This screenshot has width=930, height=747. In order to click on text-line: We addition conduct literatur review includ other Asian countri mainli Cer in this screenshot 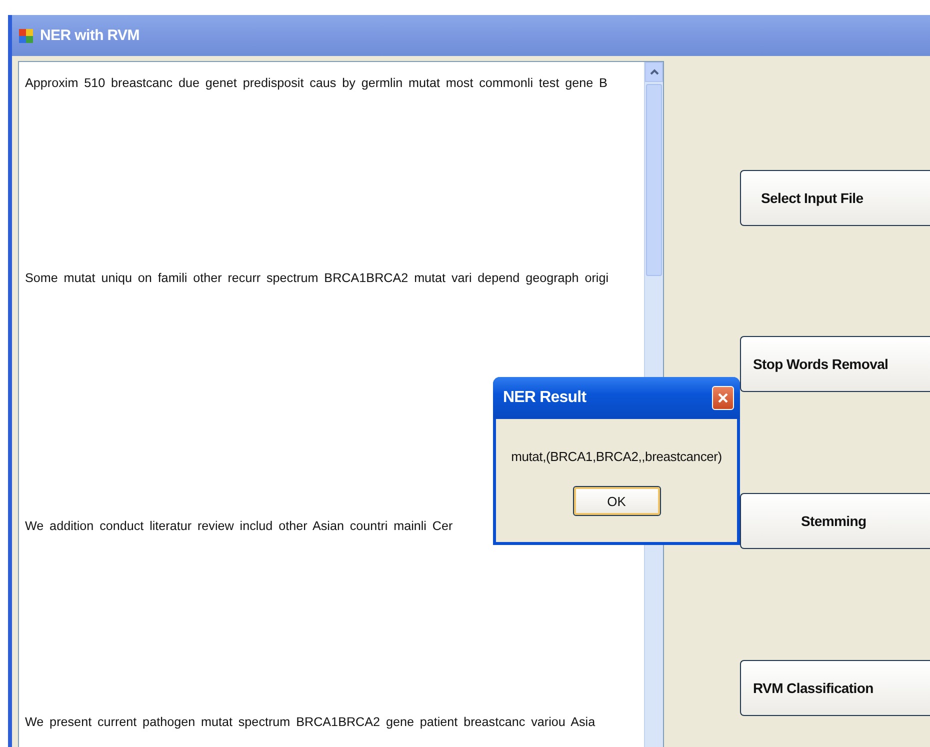, I will do `click(239, 526)`.